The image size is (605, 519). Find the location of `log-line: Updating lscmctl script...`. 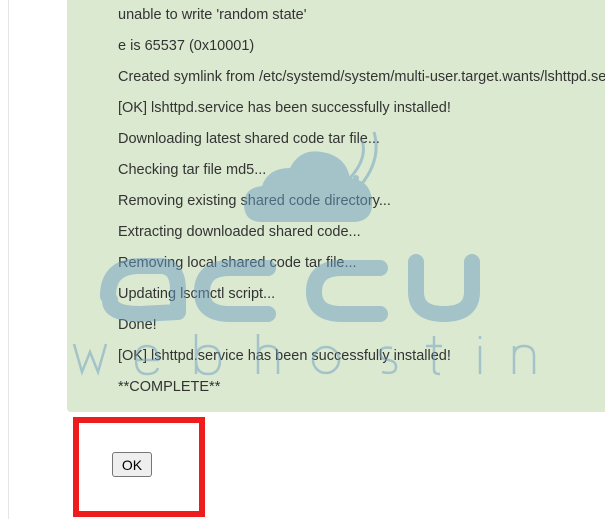

log-line: Updating lscmctl script... is located at coordinates (197, 294).